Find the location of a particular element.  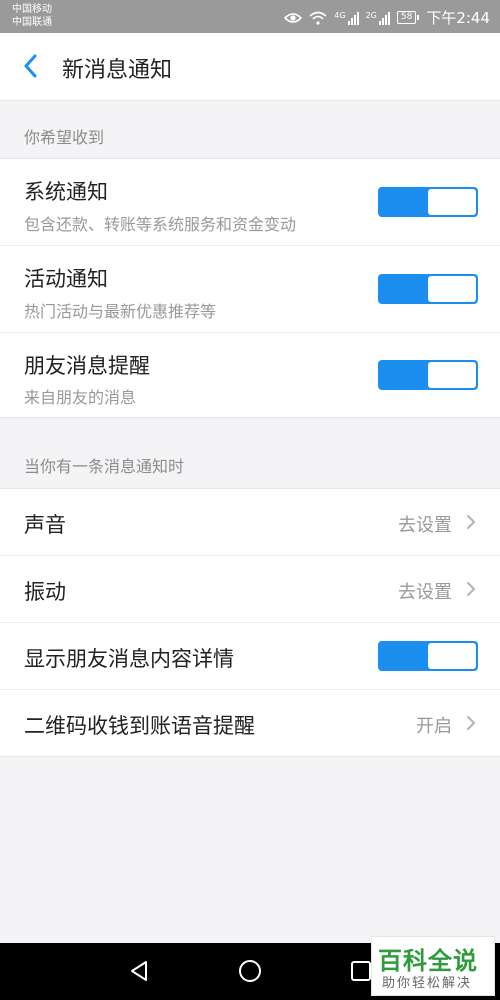

square-recents-icon is located at coordinates (361, 971).